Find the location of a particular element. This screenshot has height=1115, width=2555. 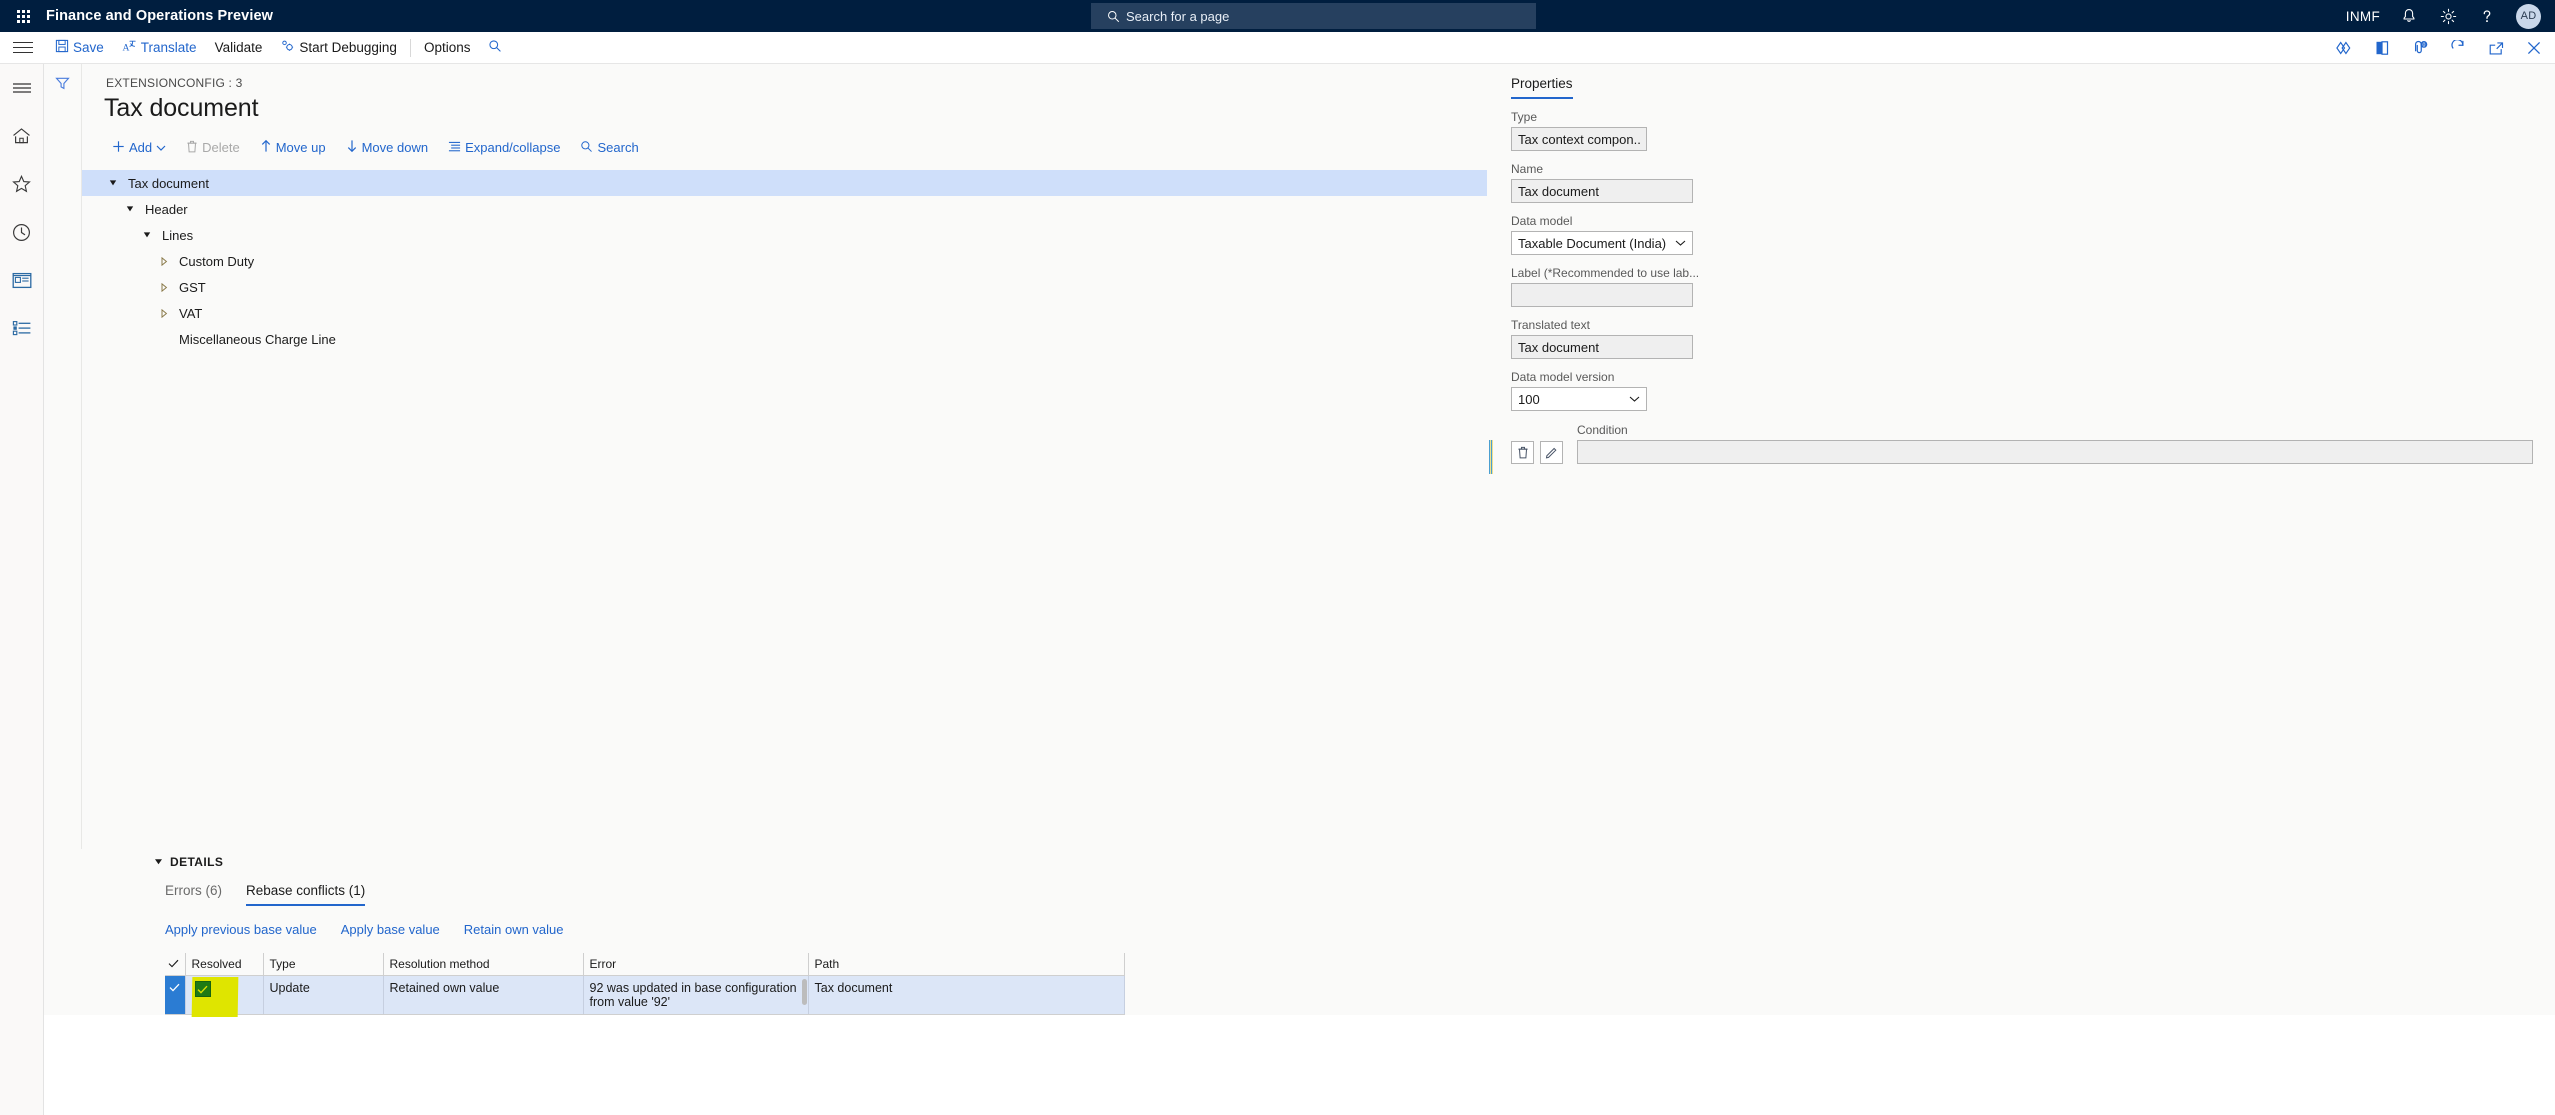

column-header-select is located at coordinates (175, 964).